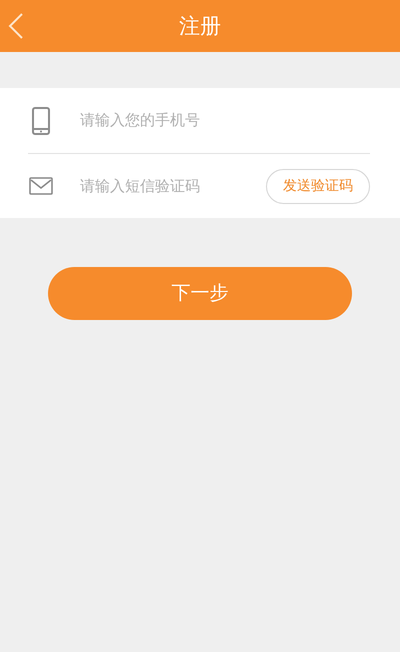 The height and width of the screenshot is (652, 400). What do you see at coordinates (41, 186) in the screenshot?
I see `envelope-icon` at bounding box center [41, 186].